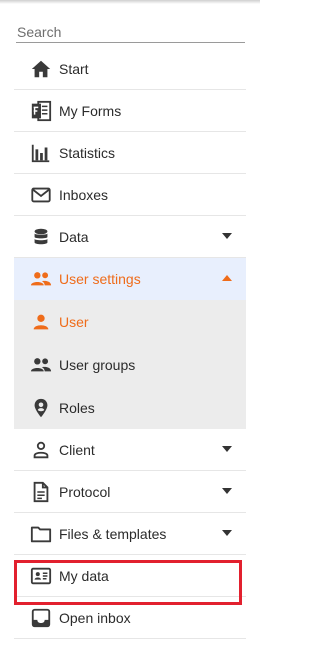 This screenshot has height=661, width=320. I want to click on menu-item-label: User settings, so click(100, 279).